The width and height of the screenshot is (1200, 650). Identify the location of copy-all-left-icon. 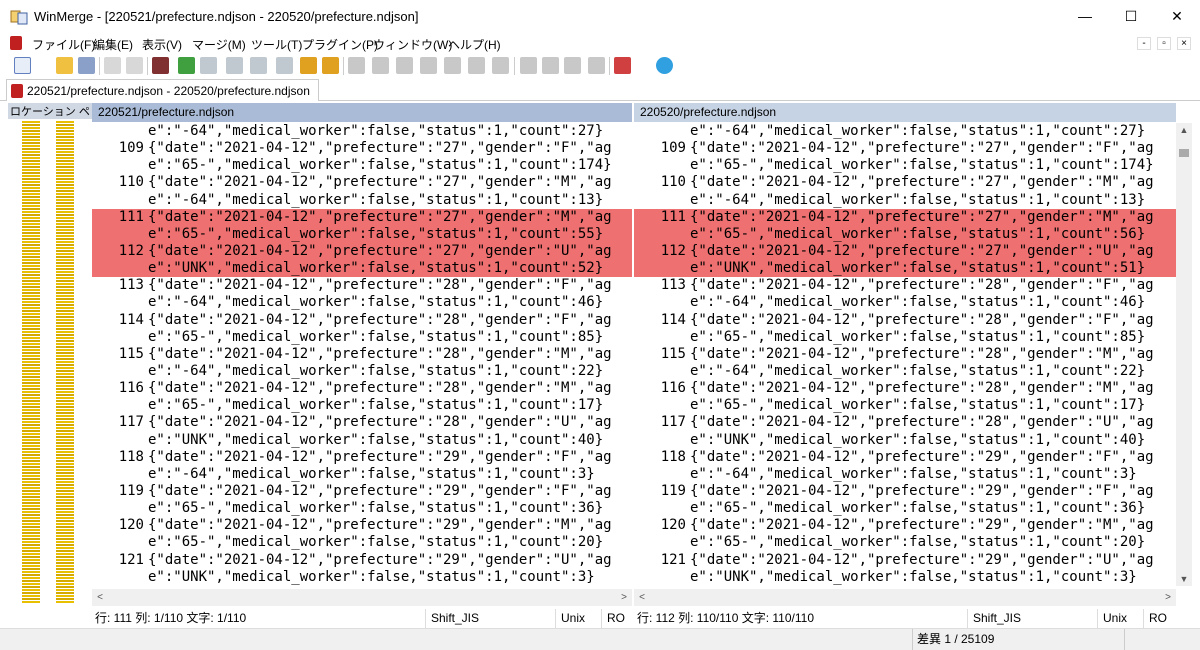
(476, 65).